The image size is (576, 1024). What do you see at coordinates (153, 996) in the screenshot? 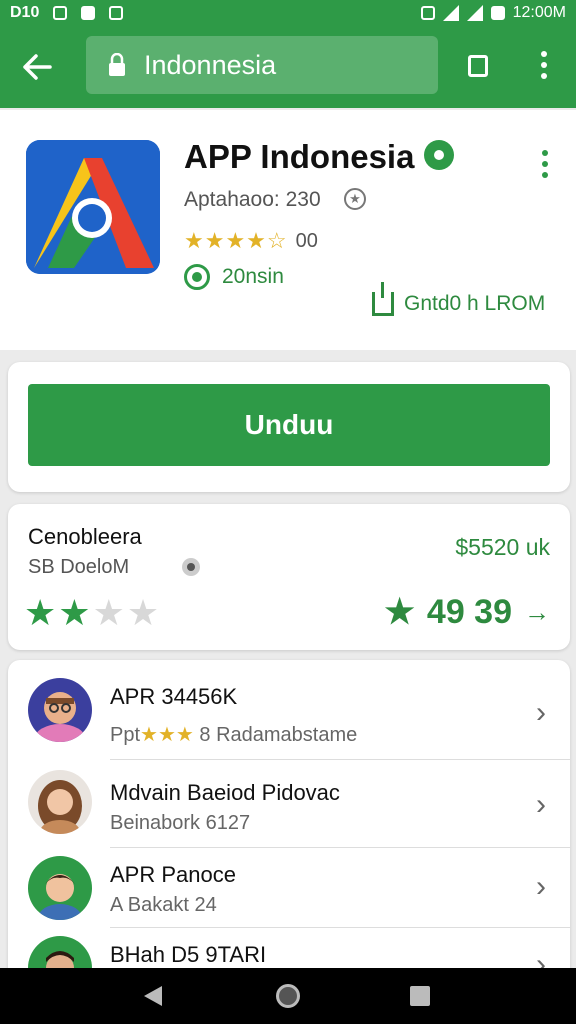
I see `nav-back-icon` at bounding box center [153, 996].